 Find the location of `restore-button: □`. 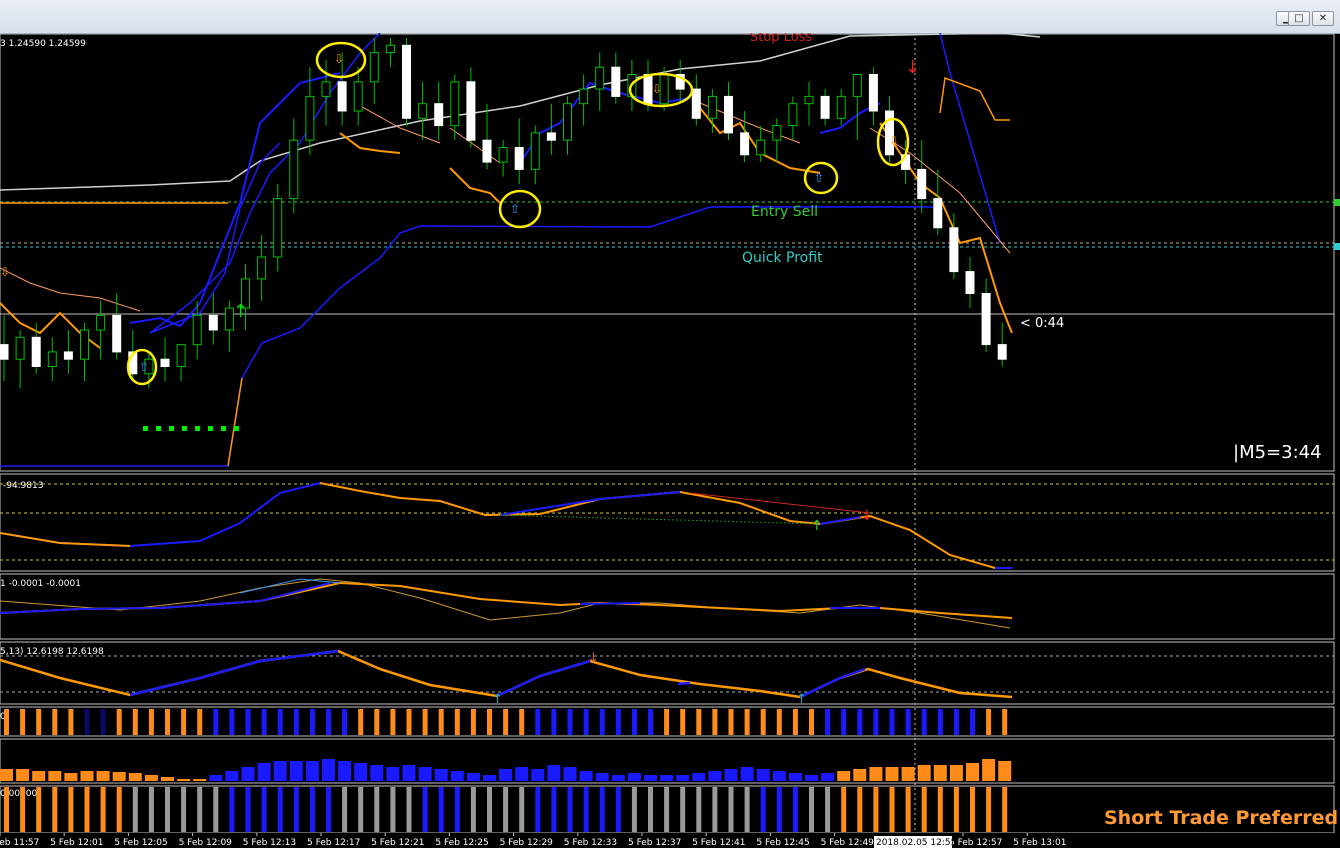

restore-button: □ is located at coordinates (1299, 18).